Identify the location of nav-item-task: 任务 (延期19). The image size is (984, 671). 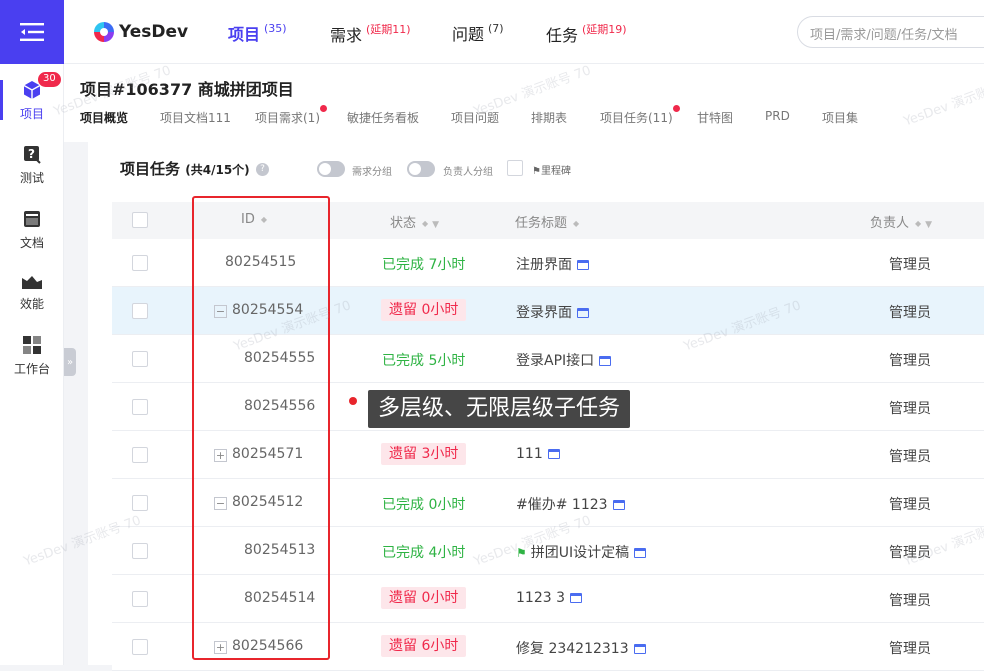
(586, 33).